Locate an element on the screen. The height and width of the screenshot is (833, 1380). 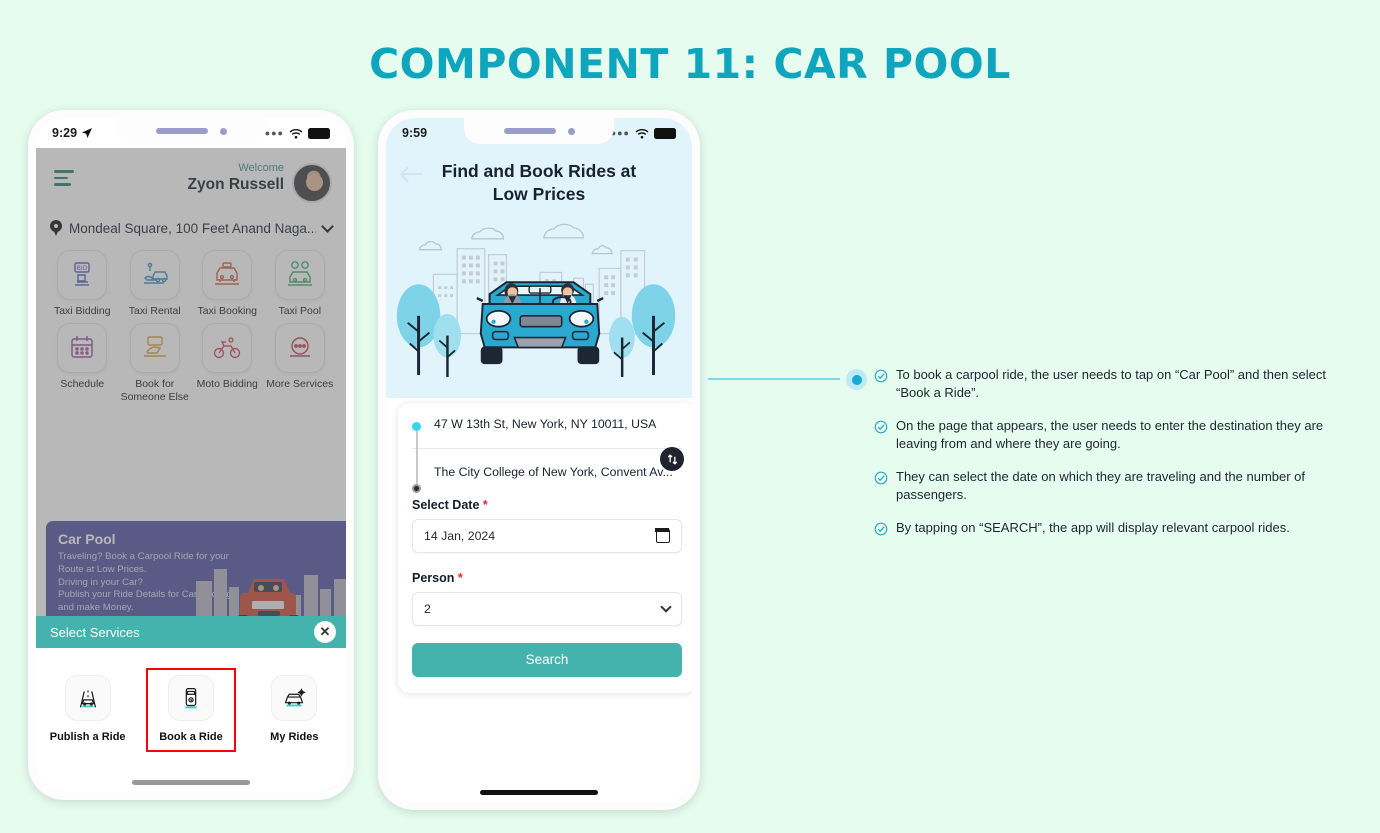
sheet-body: Publish a Ride Book a Ride My Rides is located at coordinates (191, 720).